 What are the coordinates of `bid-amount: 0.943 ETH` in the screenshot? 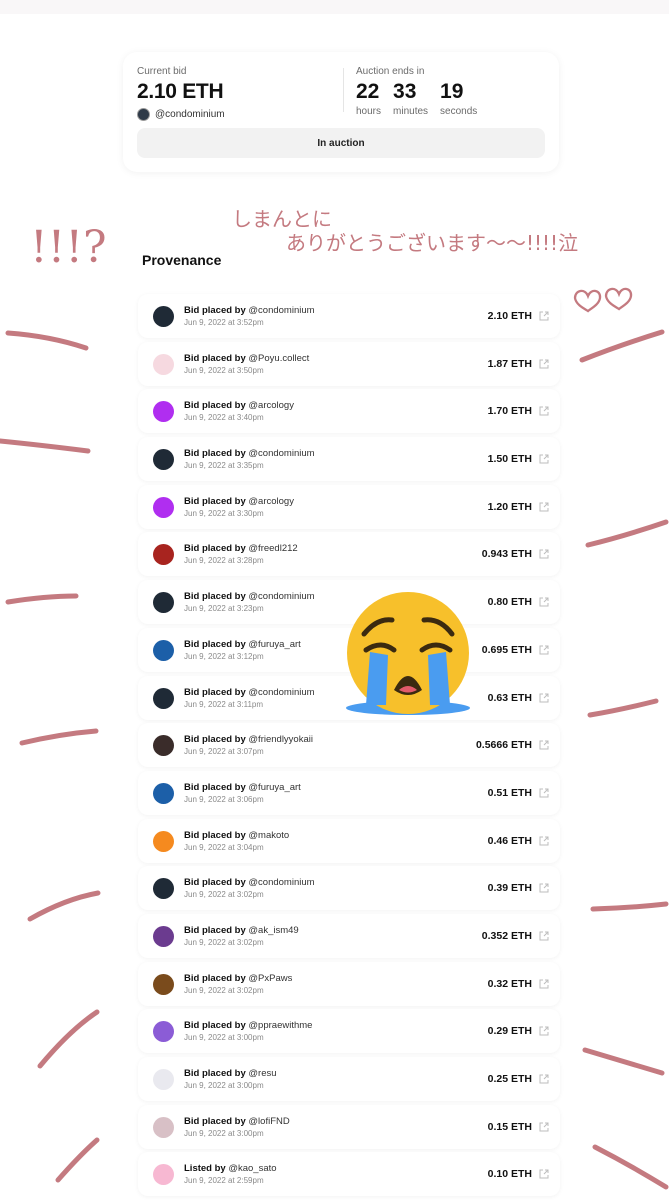 It's located at (506, 554).